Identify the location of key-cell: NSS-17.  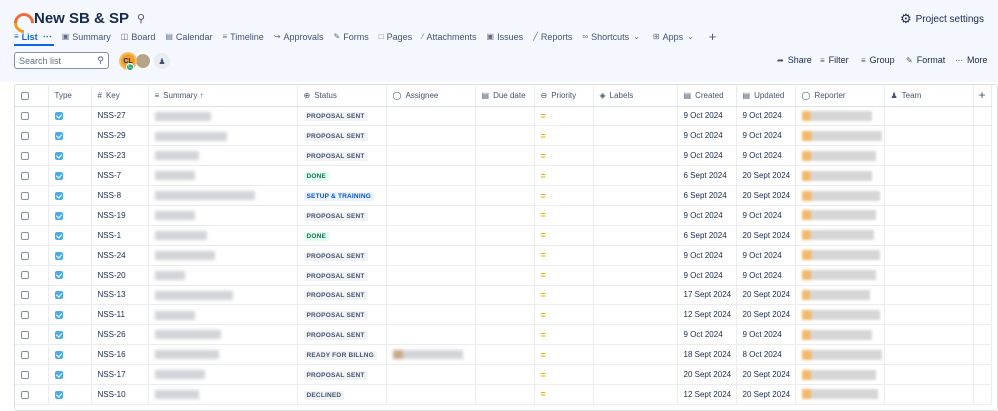
(120, 374).